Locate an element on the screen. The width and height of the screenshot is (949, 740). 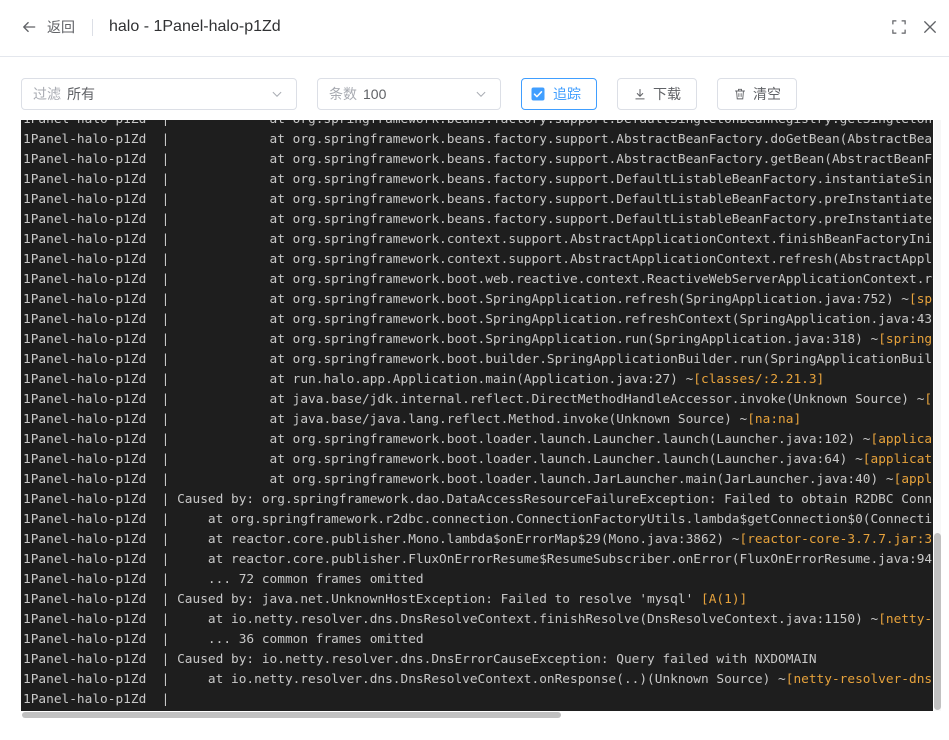
log-highlight: [spring is located at coordinates (905, 339).